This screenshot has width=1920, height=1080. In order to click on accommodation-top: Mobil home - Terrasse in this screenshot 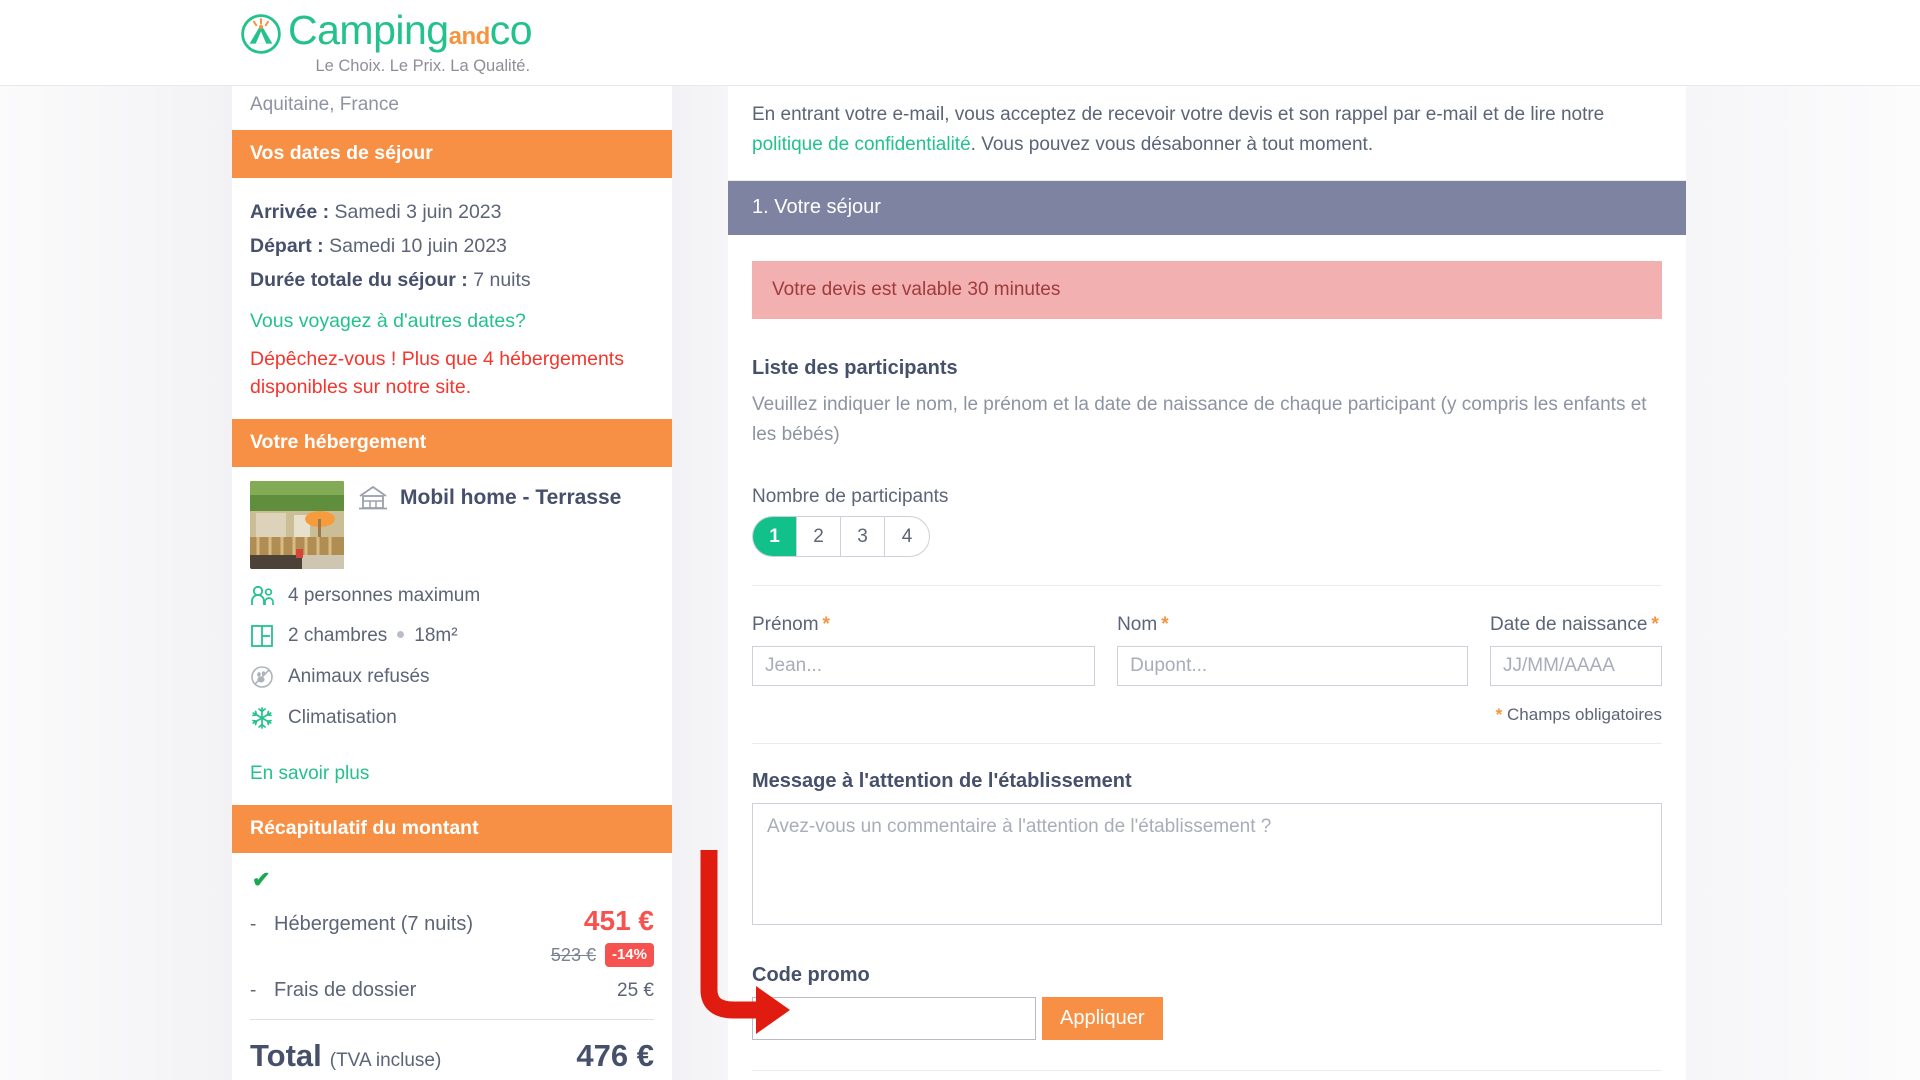, I will do `click(452, 518)`.